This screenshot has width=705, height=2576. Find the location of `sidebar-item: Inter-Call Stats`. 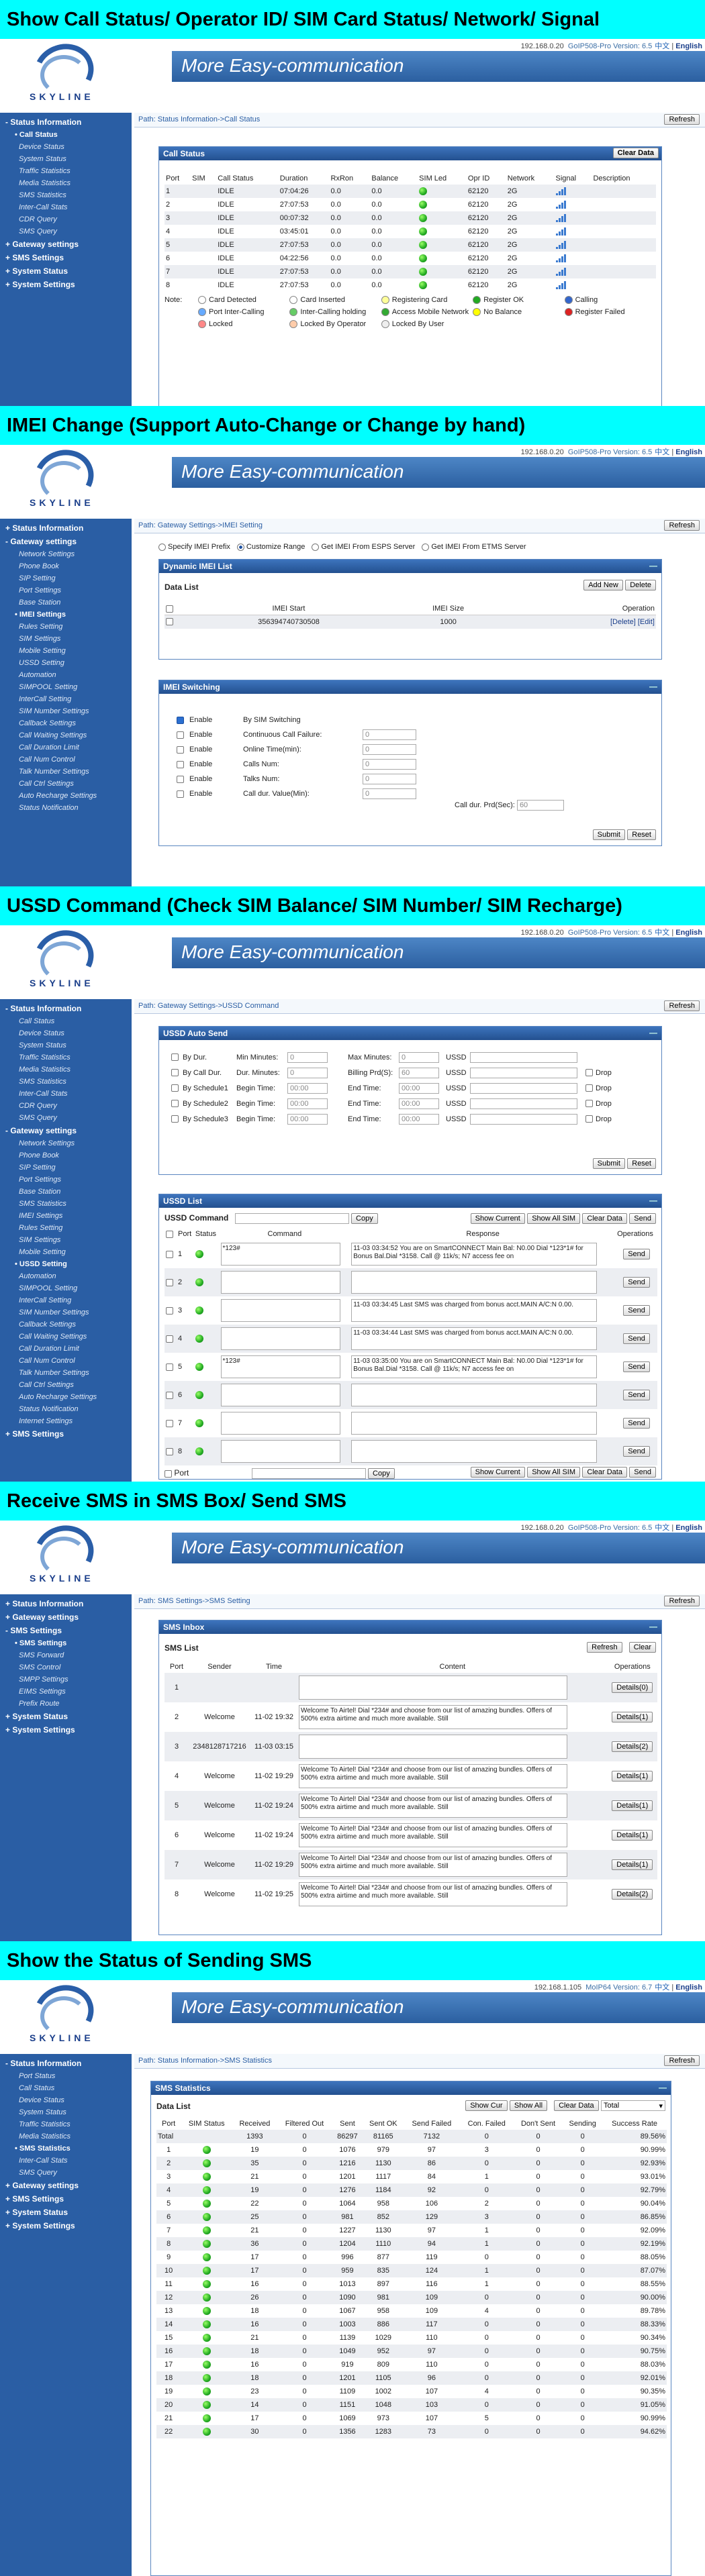

sidebar-item: Inter-Call Stats is located at coordinates (66, 2161).